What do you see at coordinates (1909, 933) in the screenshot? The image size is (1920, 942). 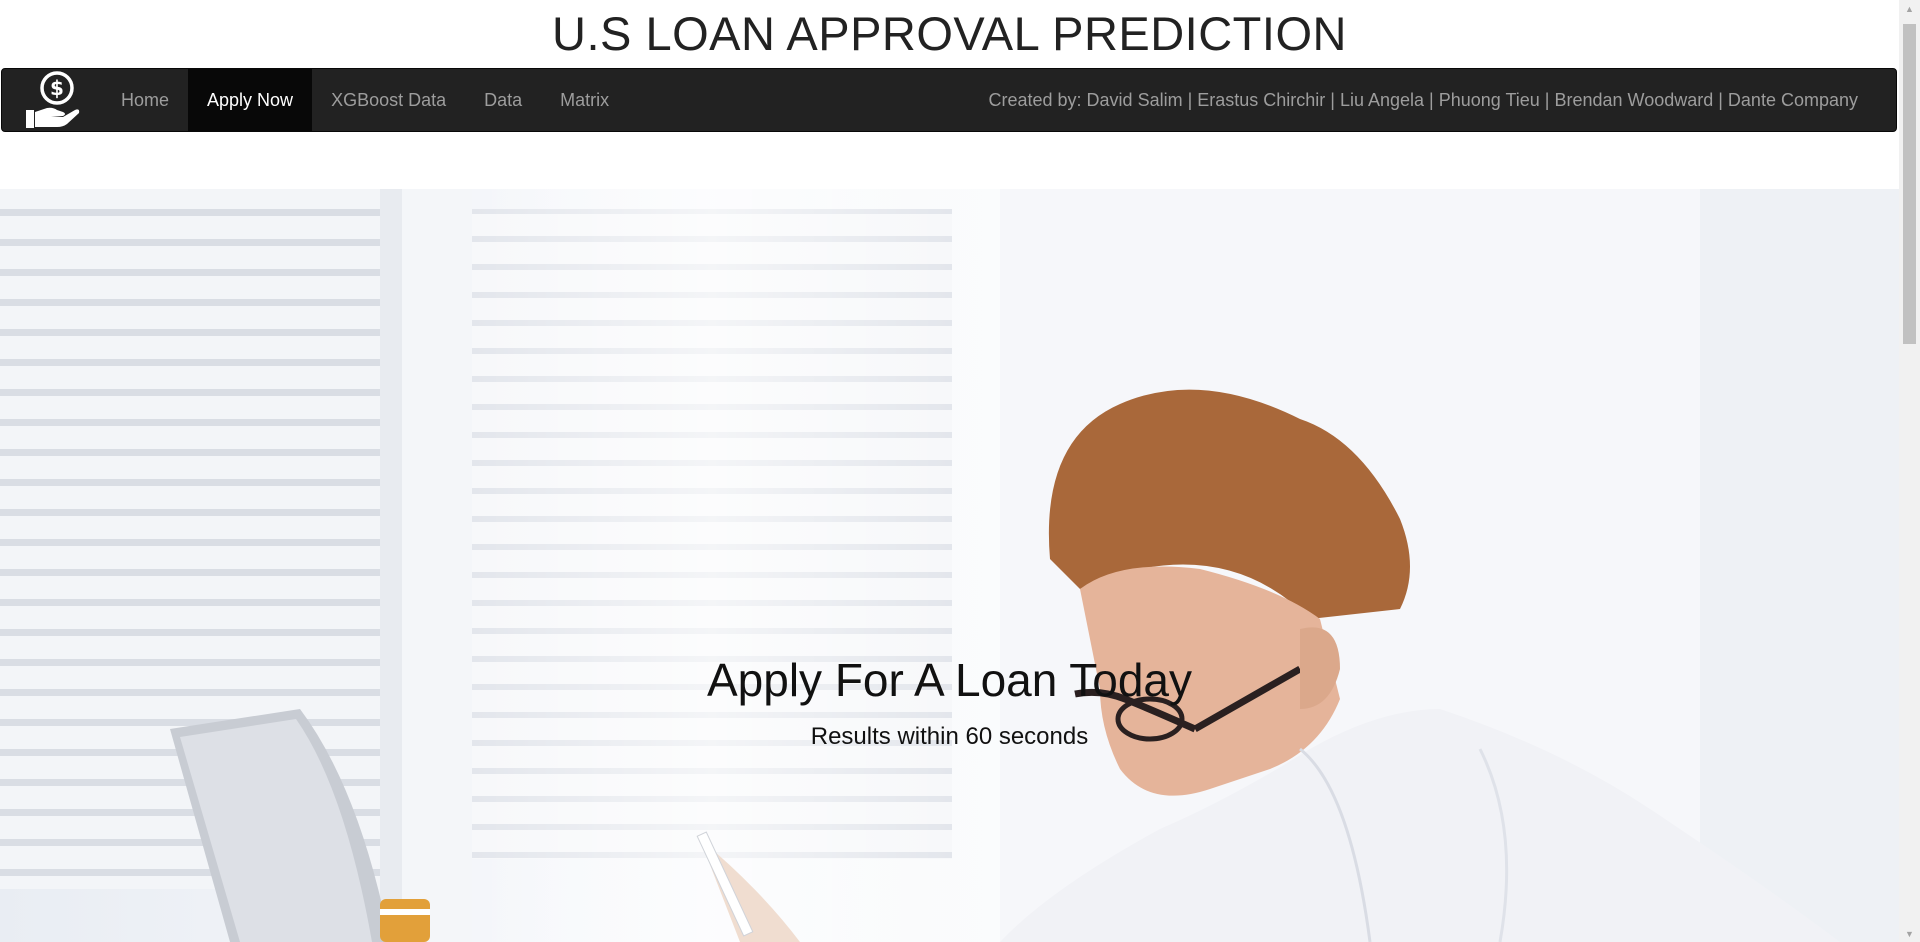 I see `scroll-down-icon: ▼` at bounding box center [1909, 933].